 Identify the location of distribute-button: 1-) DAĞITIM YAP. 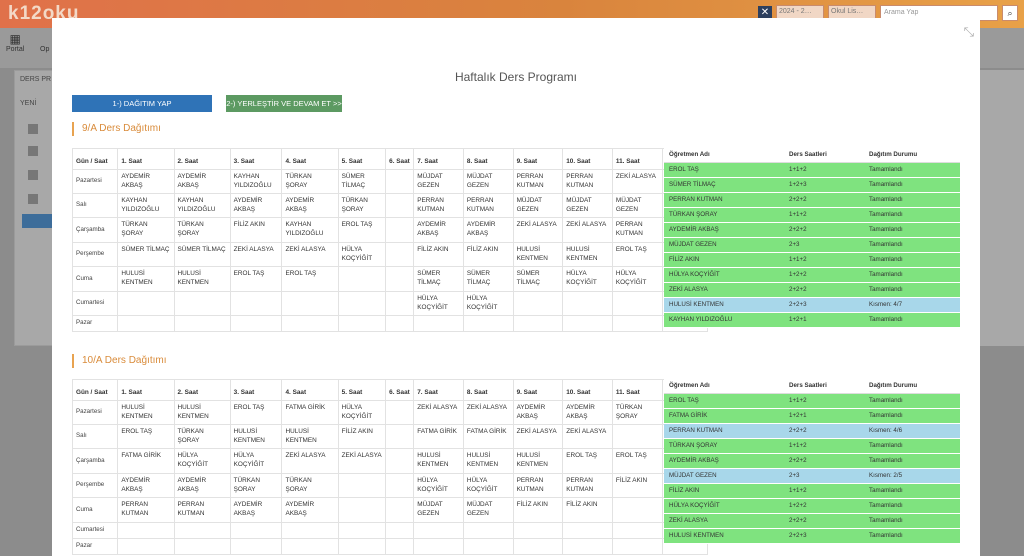
(142, 103).